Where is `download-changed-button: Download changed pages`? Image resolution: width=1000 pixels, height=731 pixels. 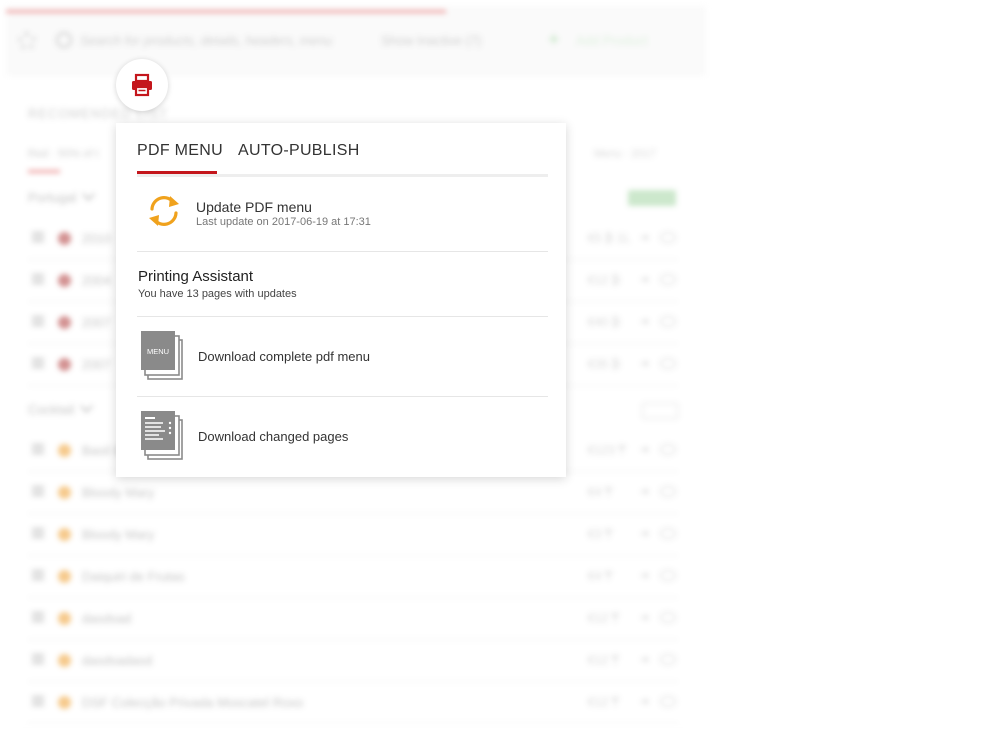 download-changed-button: Download changed pages is located at coordinates (342, 436).